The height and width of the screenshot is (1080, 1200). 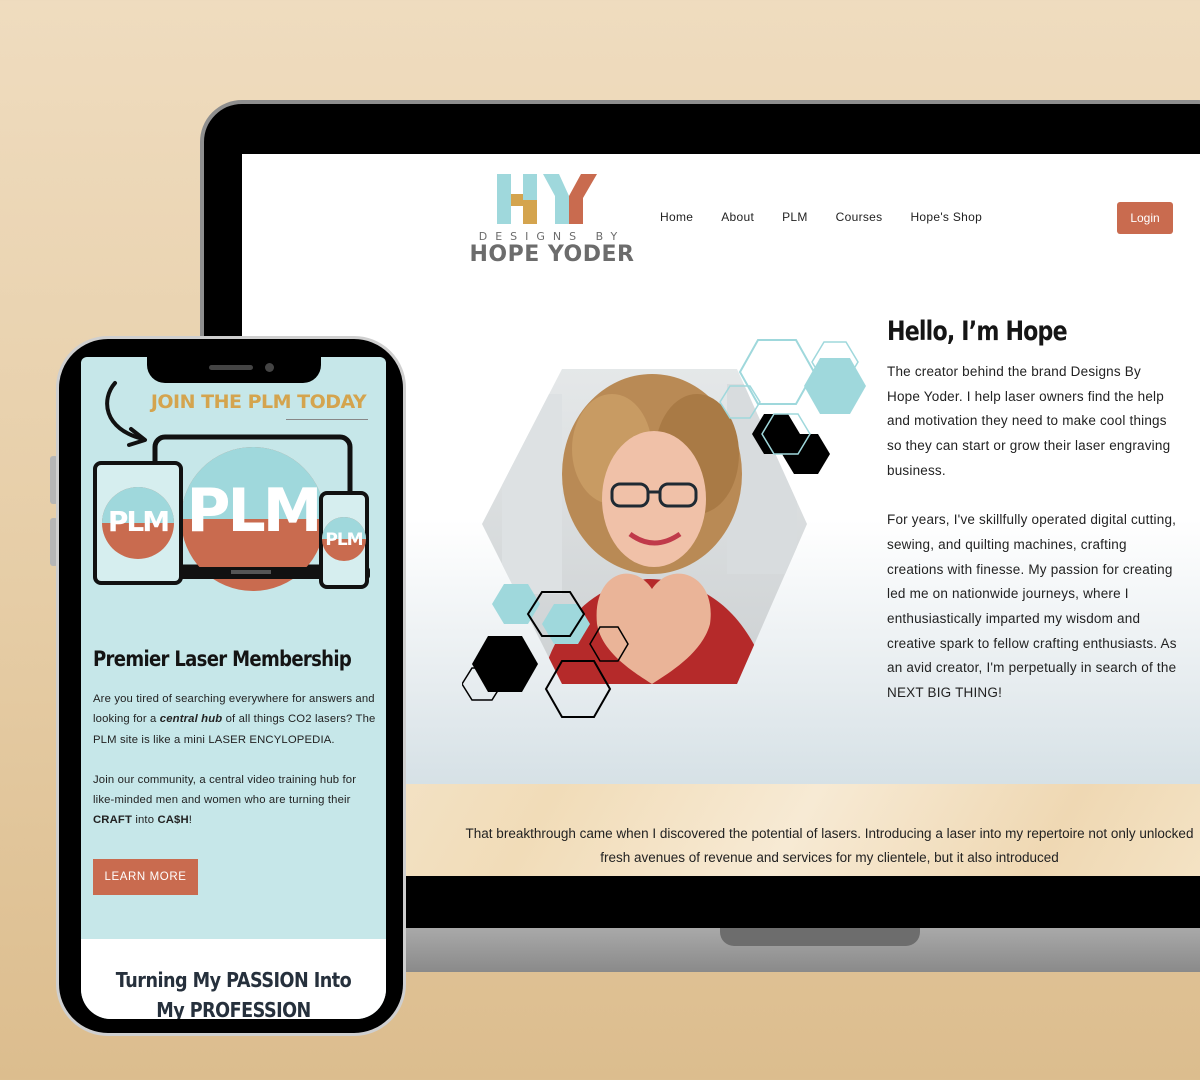 I want to click on nav-courses: Courses, so click(x=859, y=217).